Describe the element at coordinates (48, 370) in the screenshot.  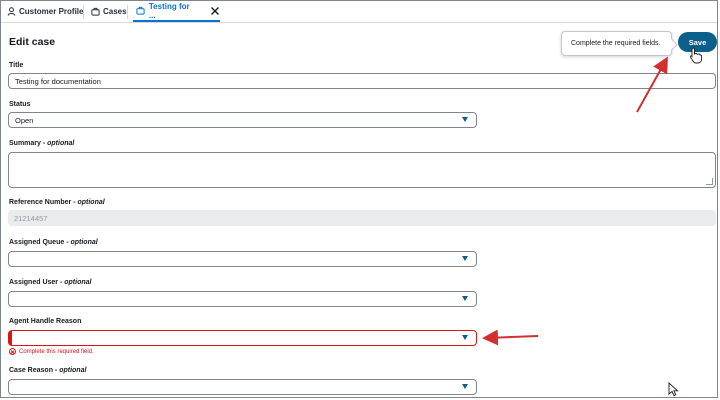
I see `case-reason-label: Case Reason - optional` at that location.